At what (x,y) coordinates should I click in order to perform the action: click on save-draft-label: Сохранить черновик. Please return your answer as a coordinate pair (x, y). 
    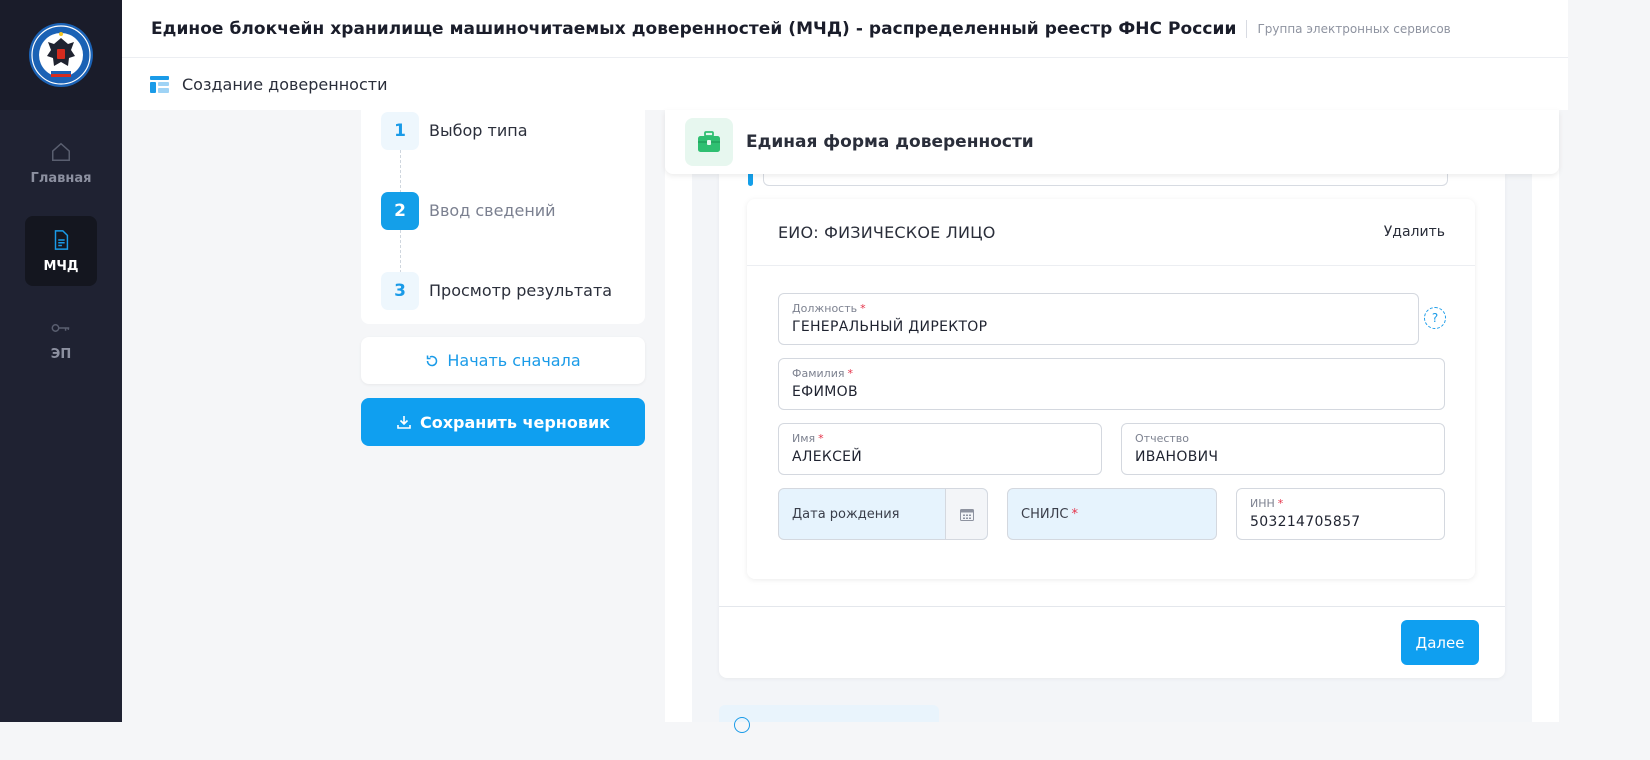
    Looking at the image, I should click on (515, 422).